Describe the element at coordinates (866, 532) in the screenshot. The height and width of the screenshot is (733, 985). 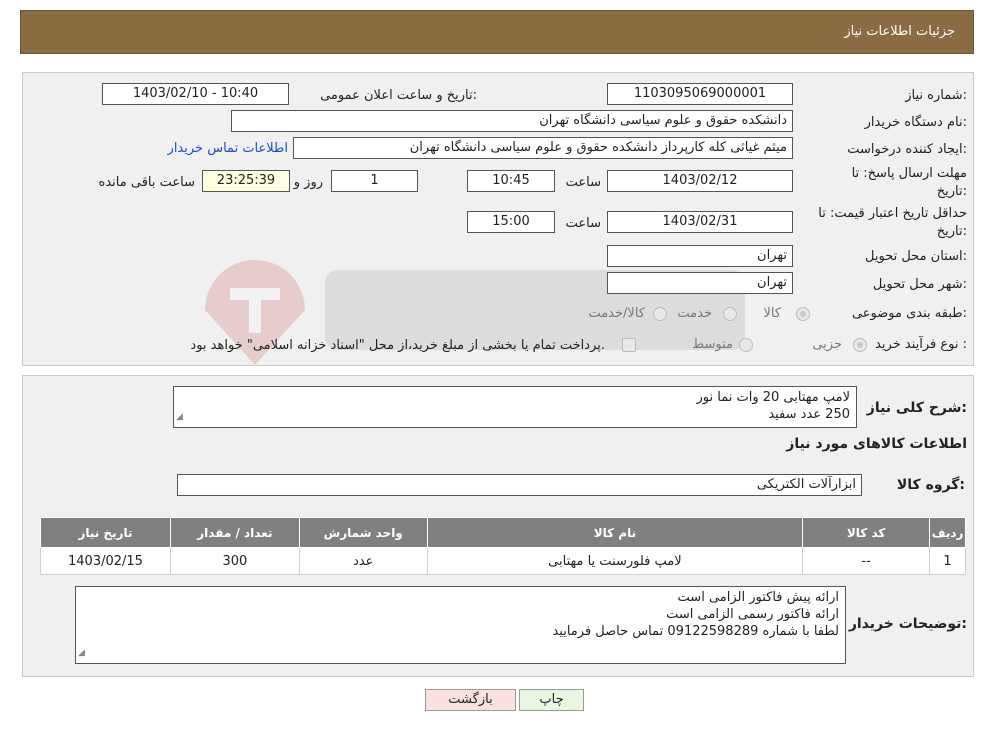
I see `col-code-header: کد کالا` at that location.